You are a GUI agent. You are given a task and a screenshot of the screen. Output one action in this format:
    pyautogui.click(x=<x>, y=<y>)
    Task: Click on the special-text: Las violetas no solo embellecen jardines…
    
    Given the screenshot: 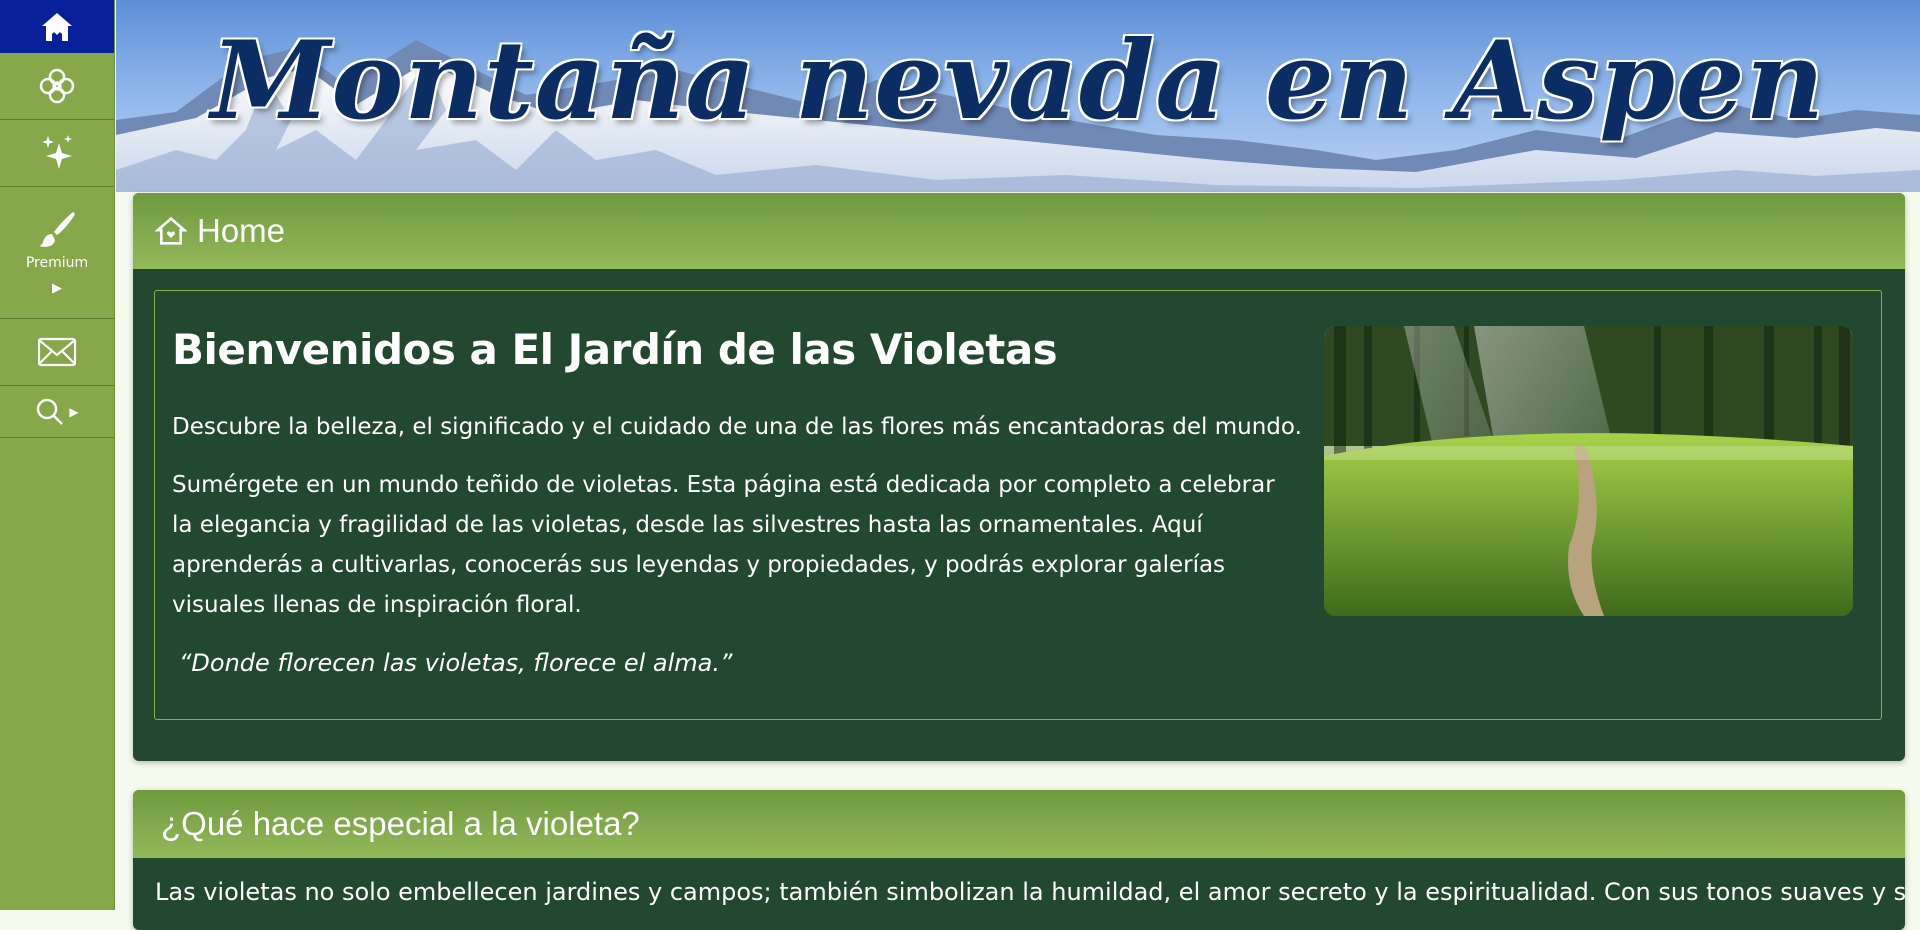 What is the action you would take?
    pyautogui.click(x=1030, y=892)
    